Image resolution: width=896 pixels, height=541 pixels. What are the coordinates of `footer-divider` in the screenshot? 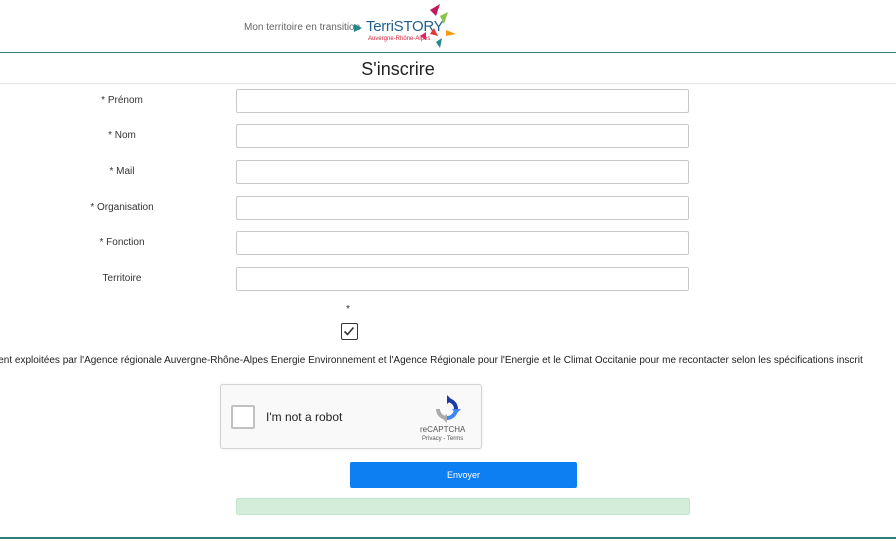 It's located at (448, 538).